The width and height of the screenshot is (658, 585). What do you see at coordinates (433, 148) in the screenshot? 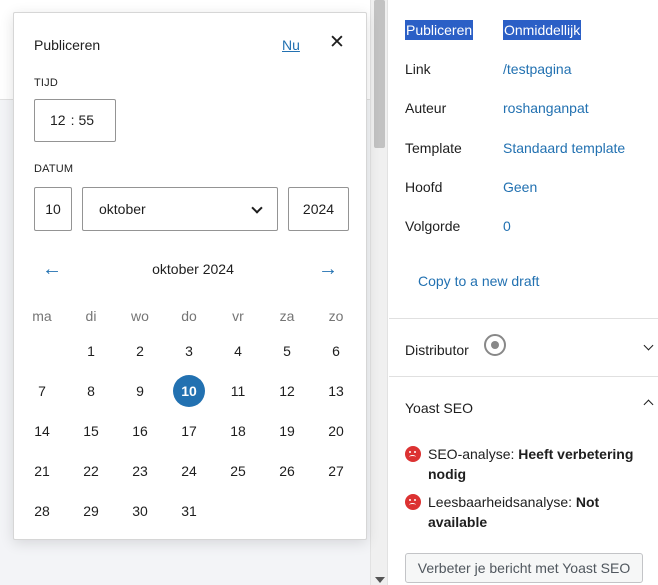
I see `setting-label: Template` at bounding box center [433, 148].